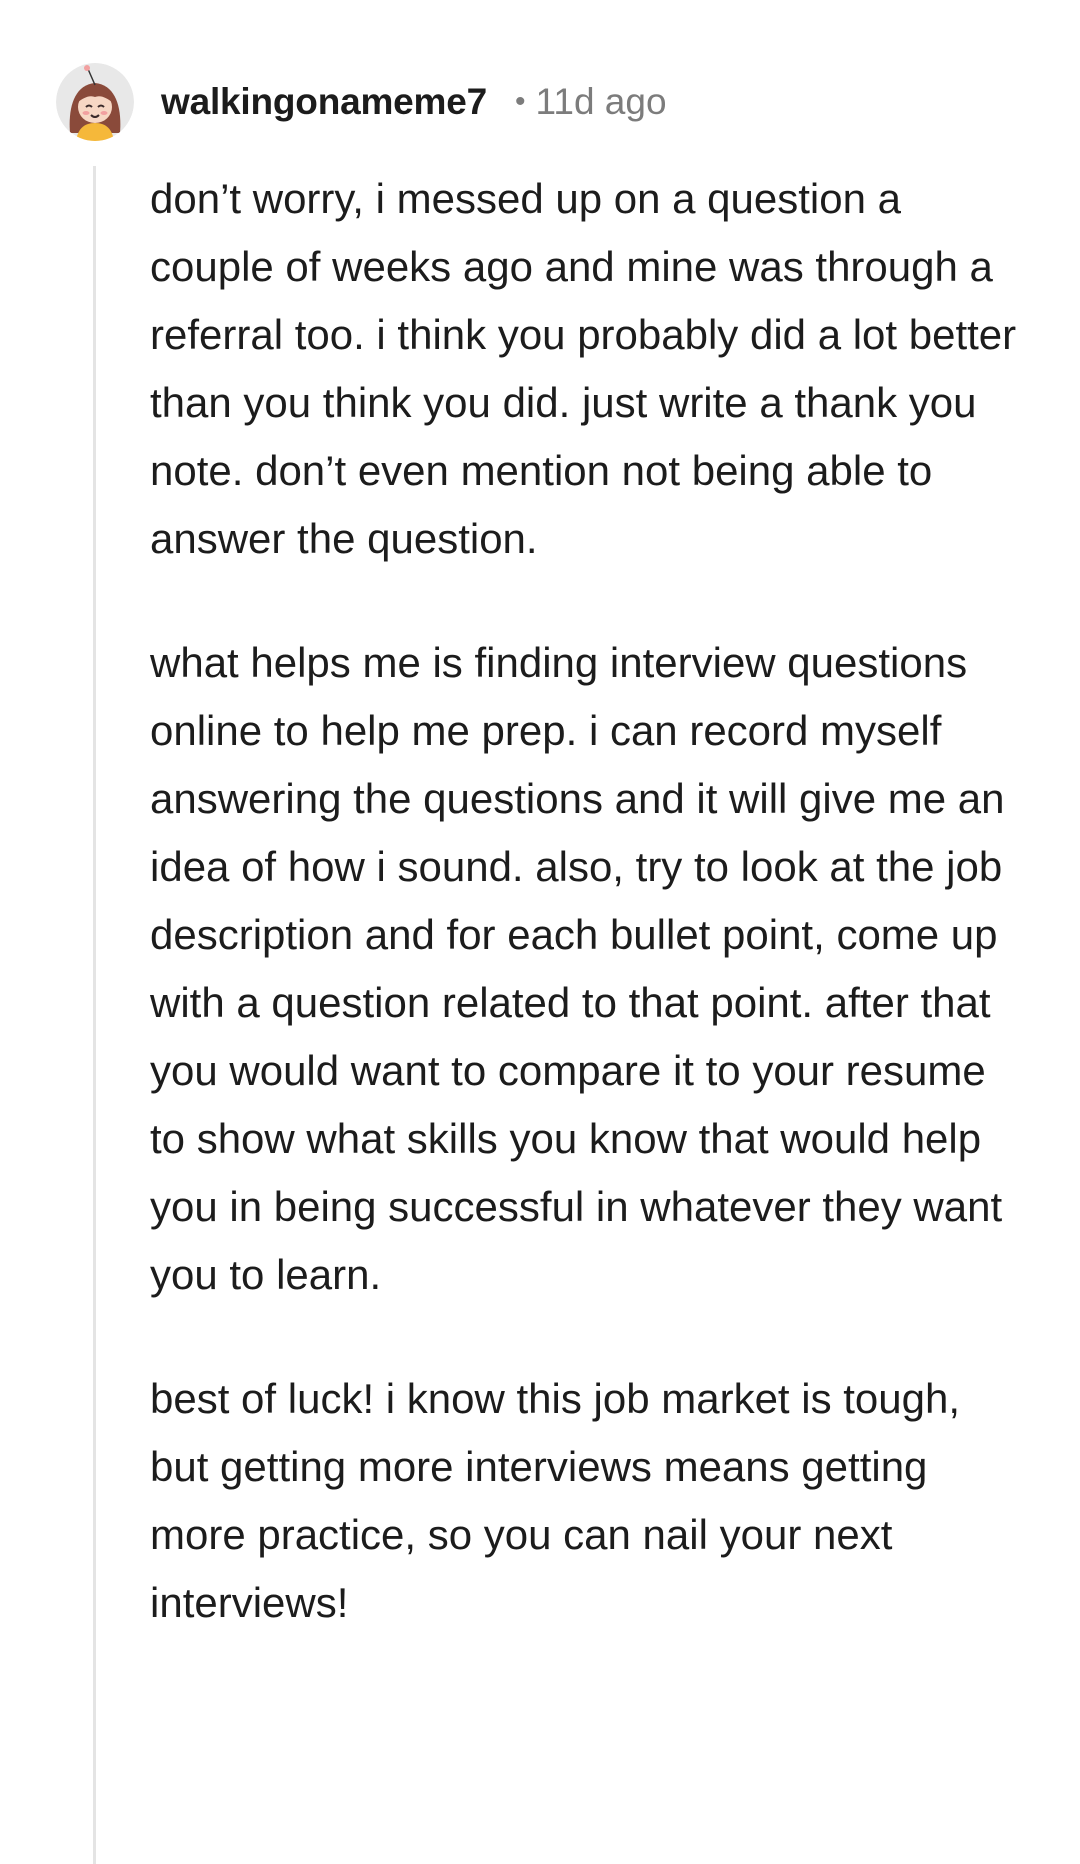  I want to click on user-avatar-icon, so click(95, 102).